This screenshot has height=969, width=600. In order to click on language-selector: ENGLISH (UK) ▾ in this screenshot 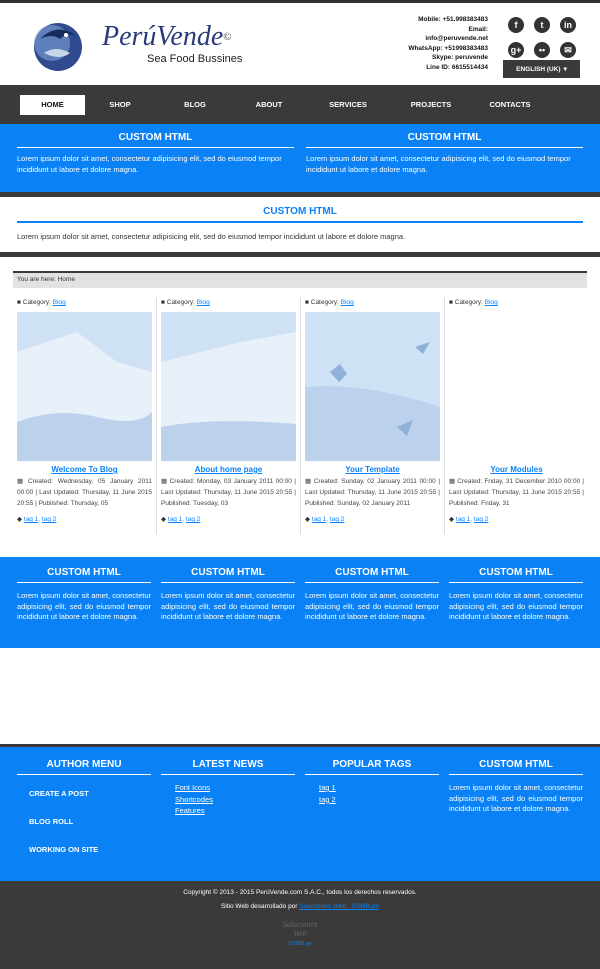, I will do `click(541, 69)`.